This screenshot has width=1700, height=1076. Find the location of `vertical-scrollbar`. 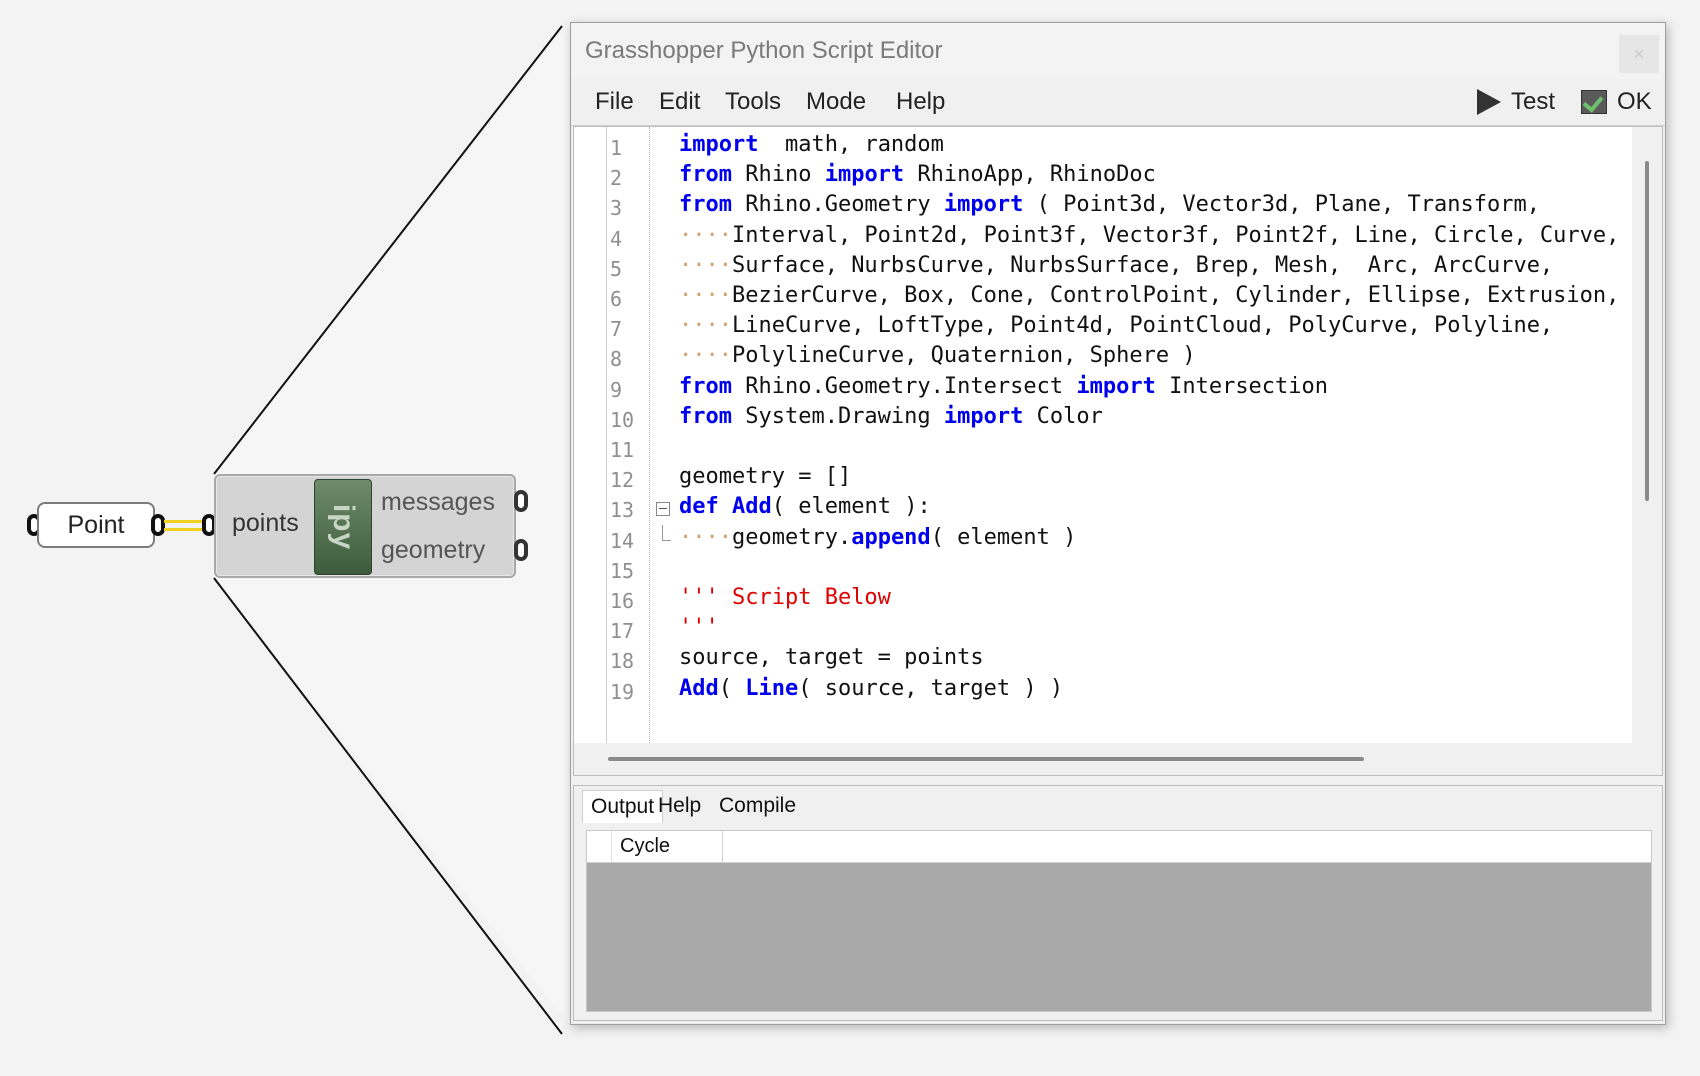

vertical-scrollbar is located at coordinates (1647, 435).